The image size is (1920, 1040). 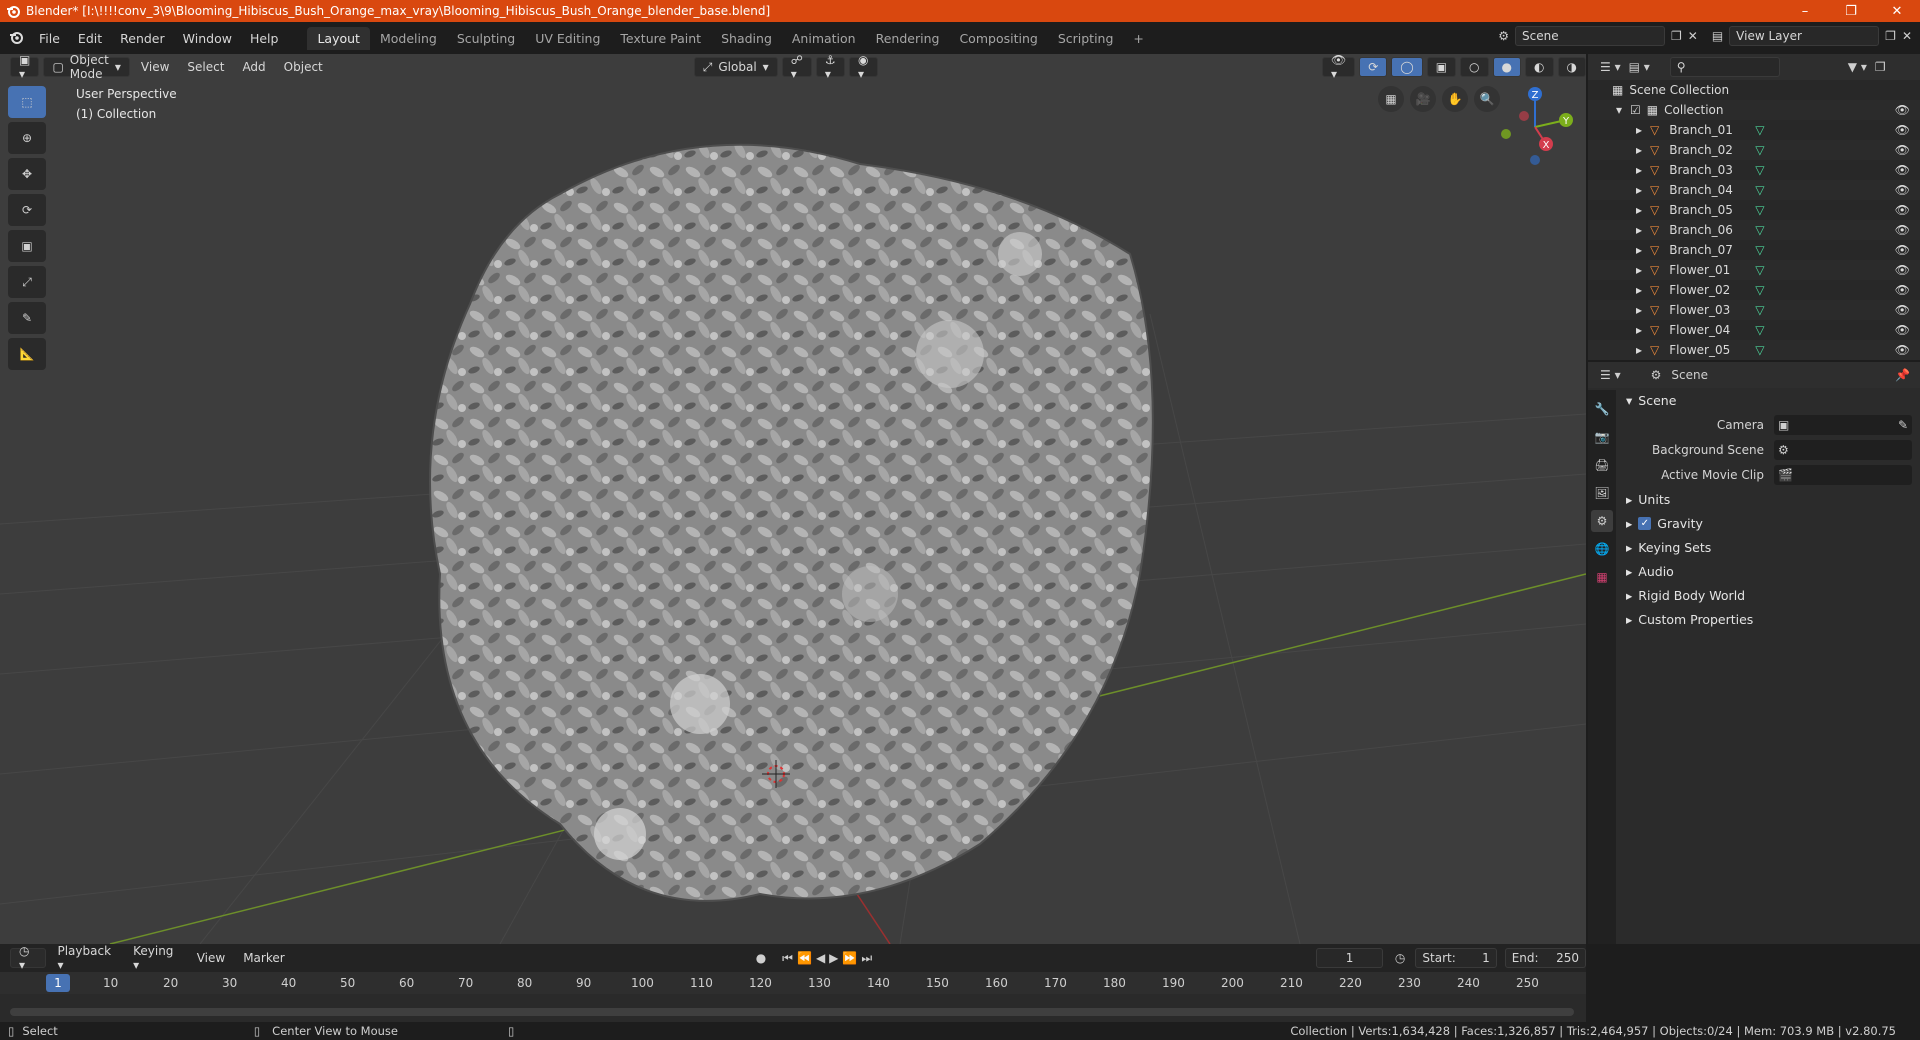 What do you see at coordinates (27, 174) in the screenshot?
I see `move-tool: ✥` at bounding box center [27, 174].